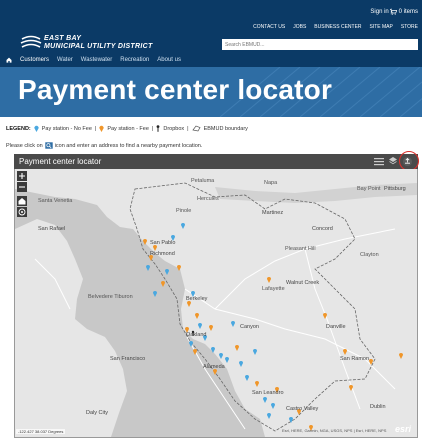 This screenshot has height=445, width=422. I want to click on business-center-link: BUSINESS CENTER, so click(337, 27).